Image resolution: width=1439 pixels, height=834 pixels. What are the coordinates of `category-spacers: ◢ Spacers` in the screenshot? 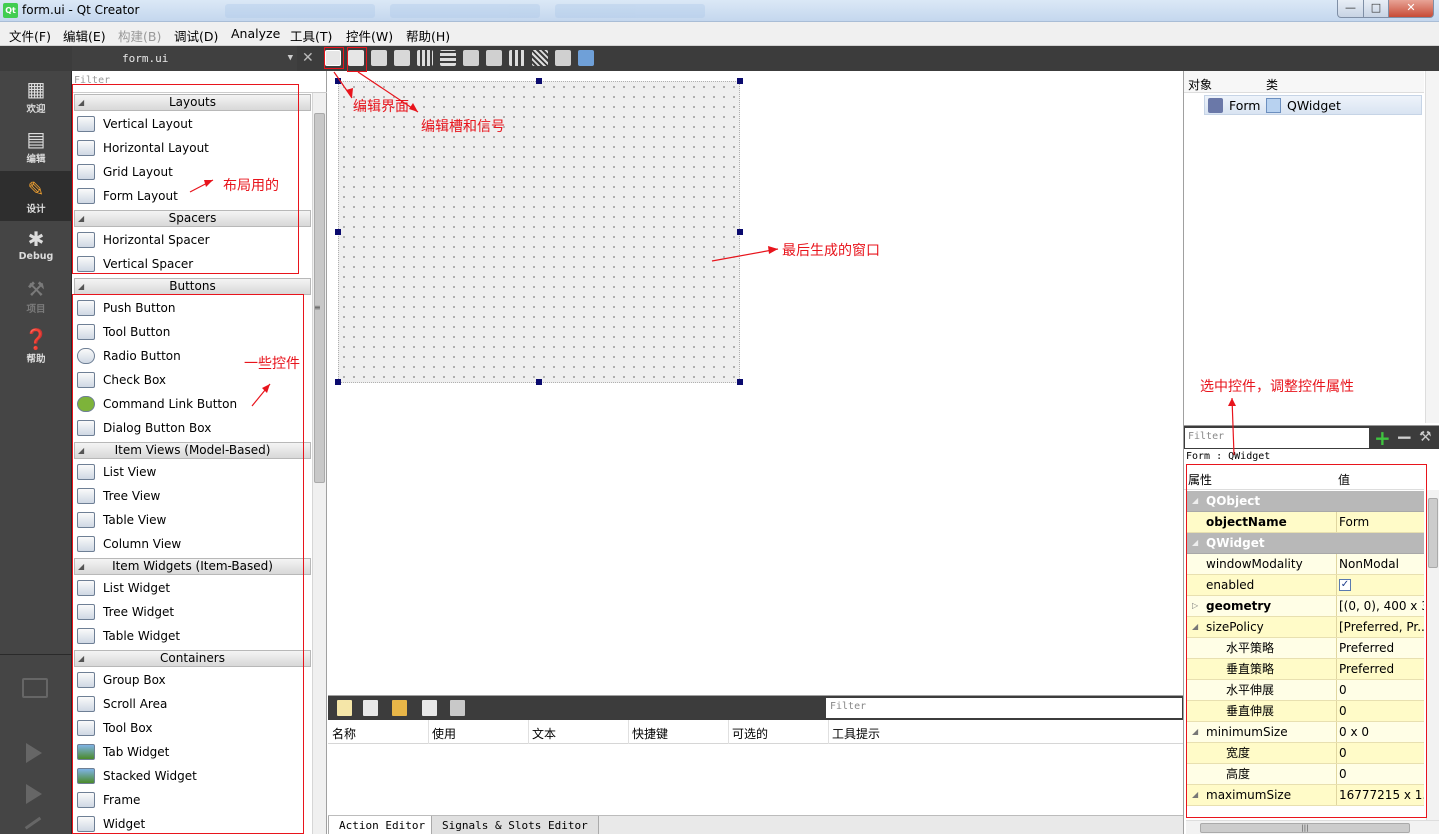 It's located at (192, 218).